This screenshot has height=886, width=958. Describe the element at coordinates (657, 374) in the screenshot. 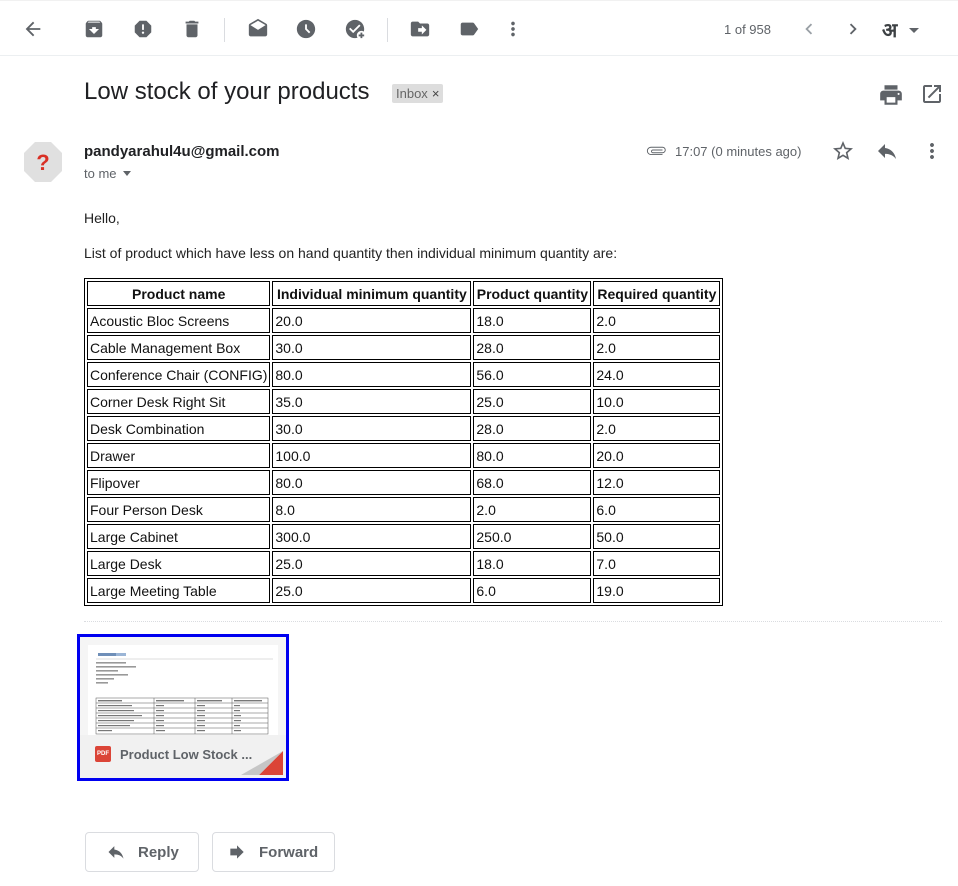

I see `table-cell: 24.0` at that location.